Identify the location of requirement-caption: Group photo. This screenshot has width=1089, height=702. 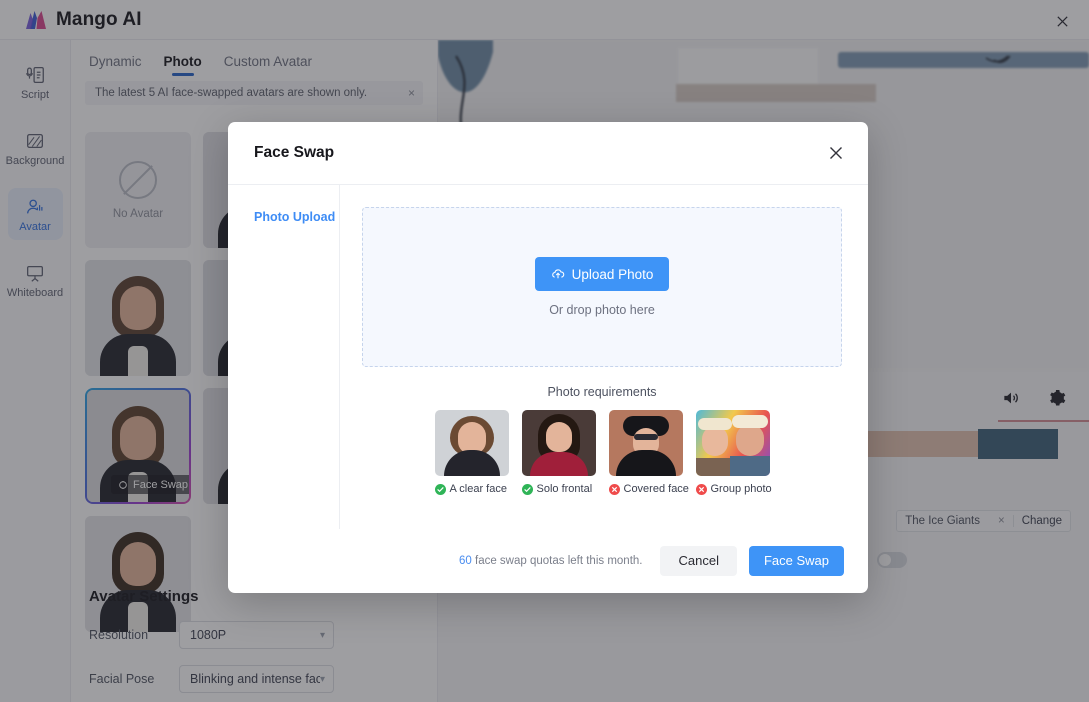
(733, 489).